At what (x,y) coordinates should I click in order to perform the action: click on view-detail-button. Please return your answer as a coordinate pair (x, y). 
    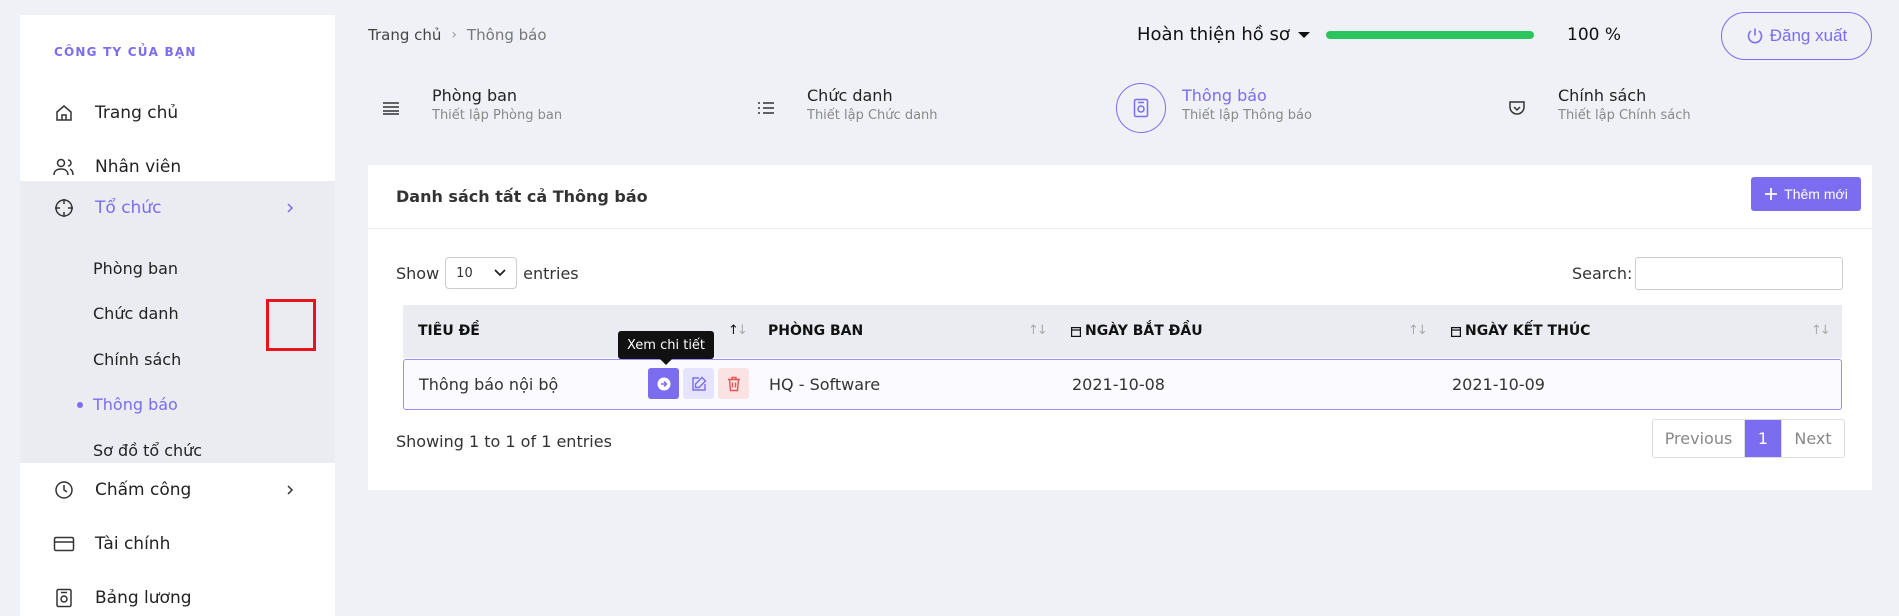
    Looking at the image, I should click on (663, 383).